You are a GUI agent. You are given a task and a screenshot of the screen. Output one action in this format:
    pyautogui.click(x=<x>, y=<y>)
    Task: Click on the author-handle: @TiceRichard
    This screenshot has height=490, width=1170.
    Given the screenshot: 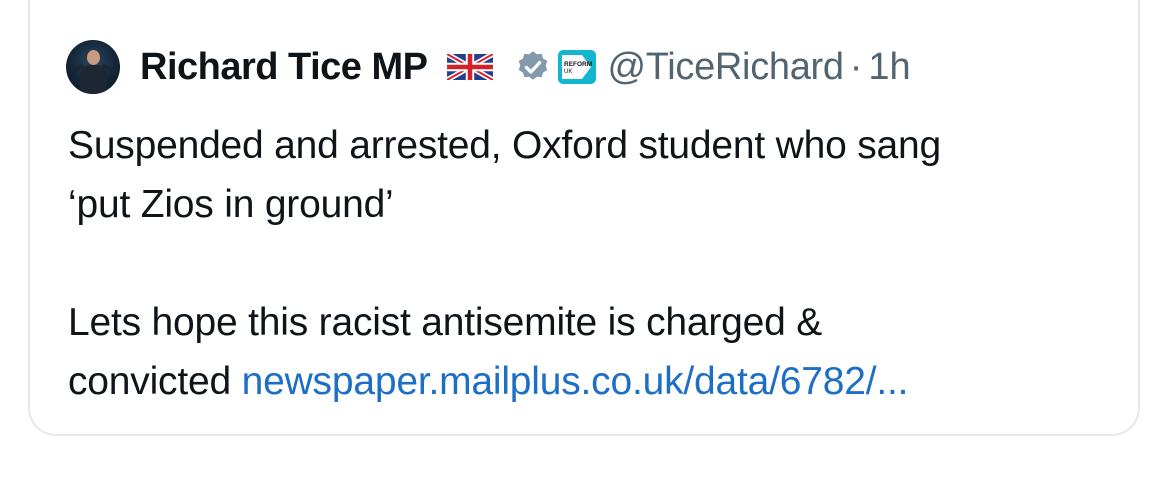 What is the action you would take?
    pyautogui.click(x=725, y=67)
    